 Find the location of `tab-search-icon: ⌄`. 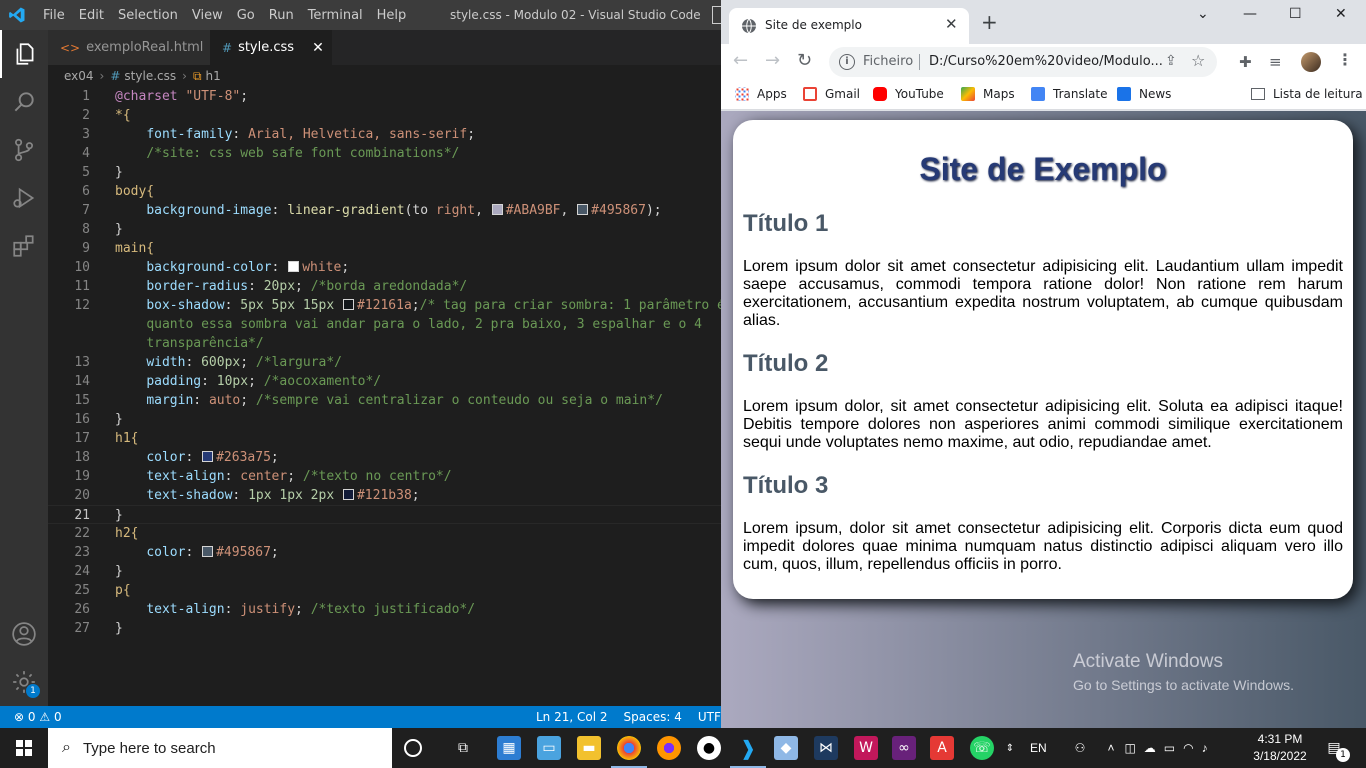

tab-search-icon: ⌄ is located at coordinates (1203, 14).